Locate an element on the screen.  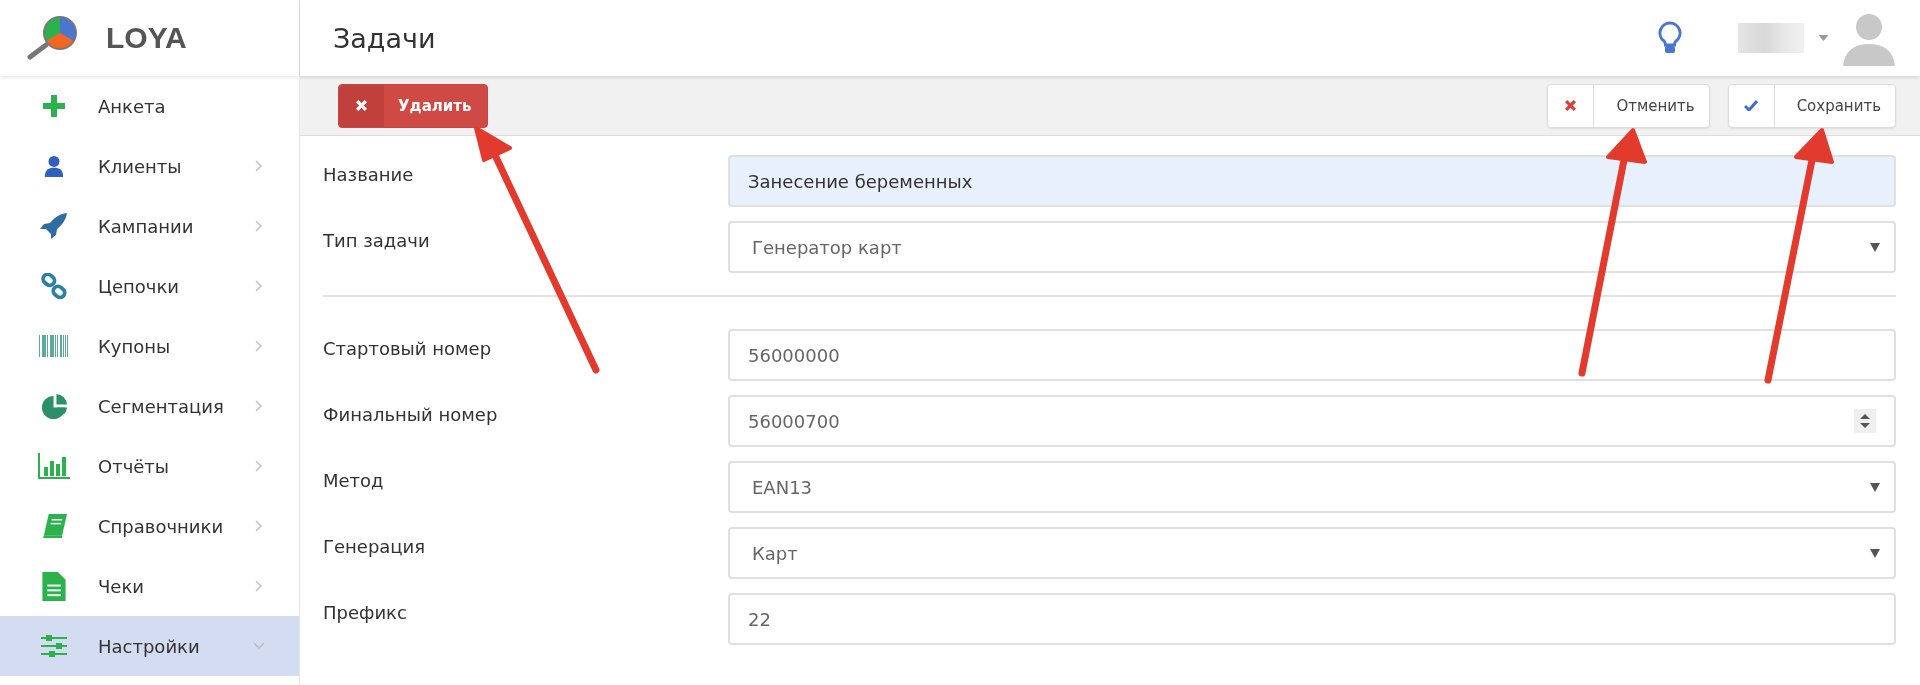
barcode-icon is located at coordinates (54, 346).